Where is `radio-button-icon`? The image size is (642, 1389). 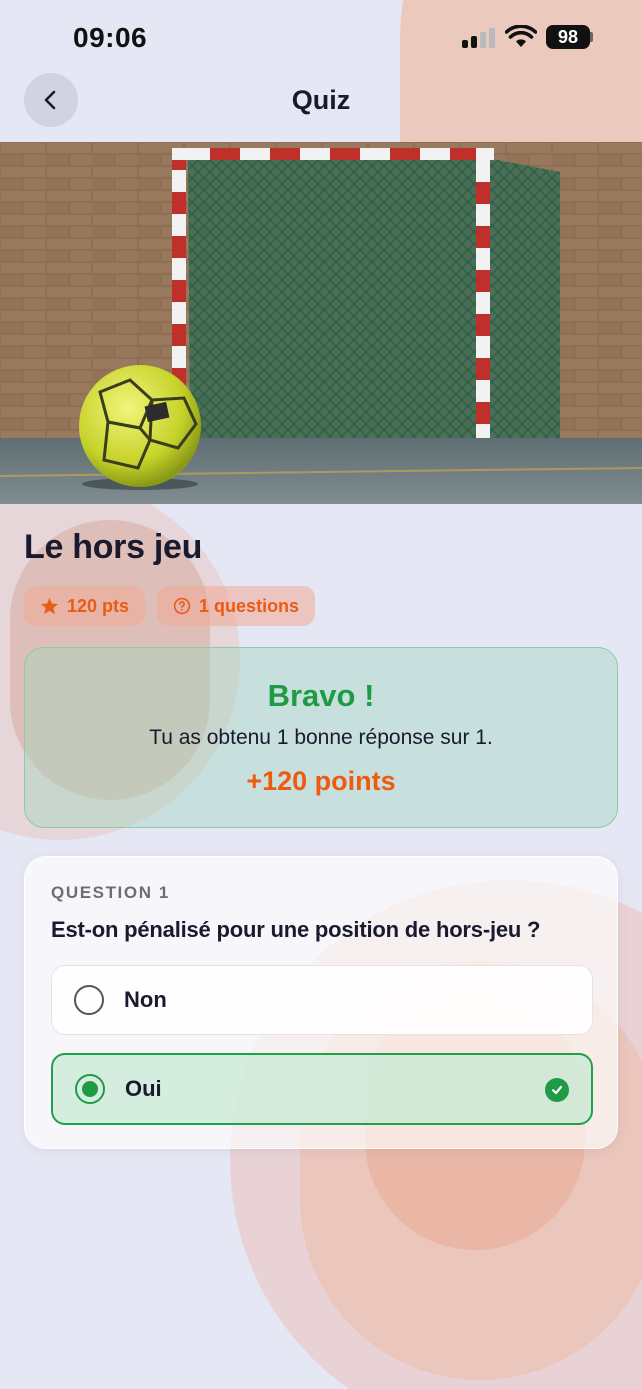
radio-button-icon is located at coordinates (89, 1000).